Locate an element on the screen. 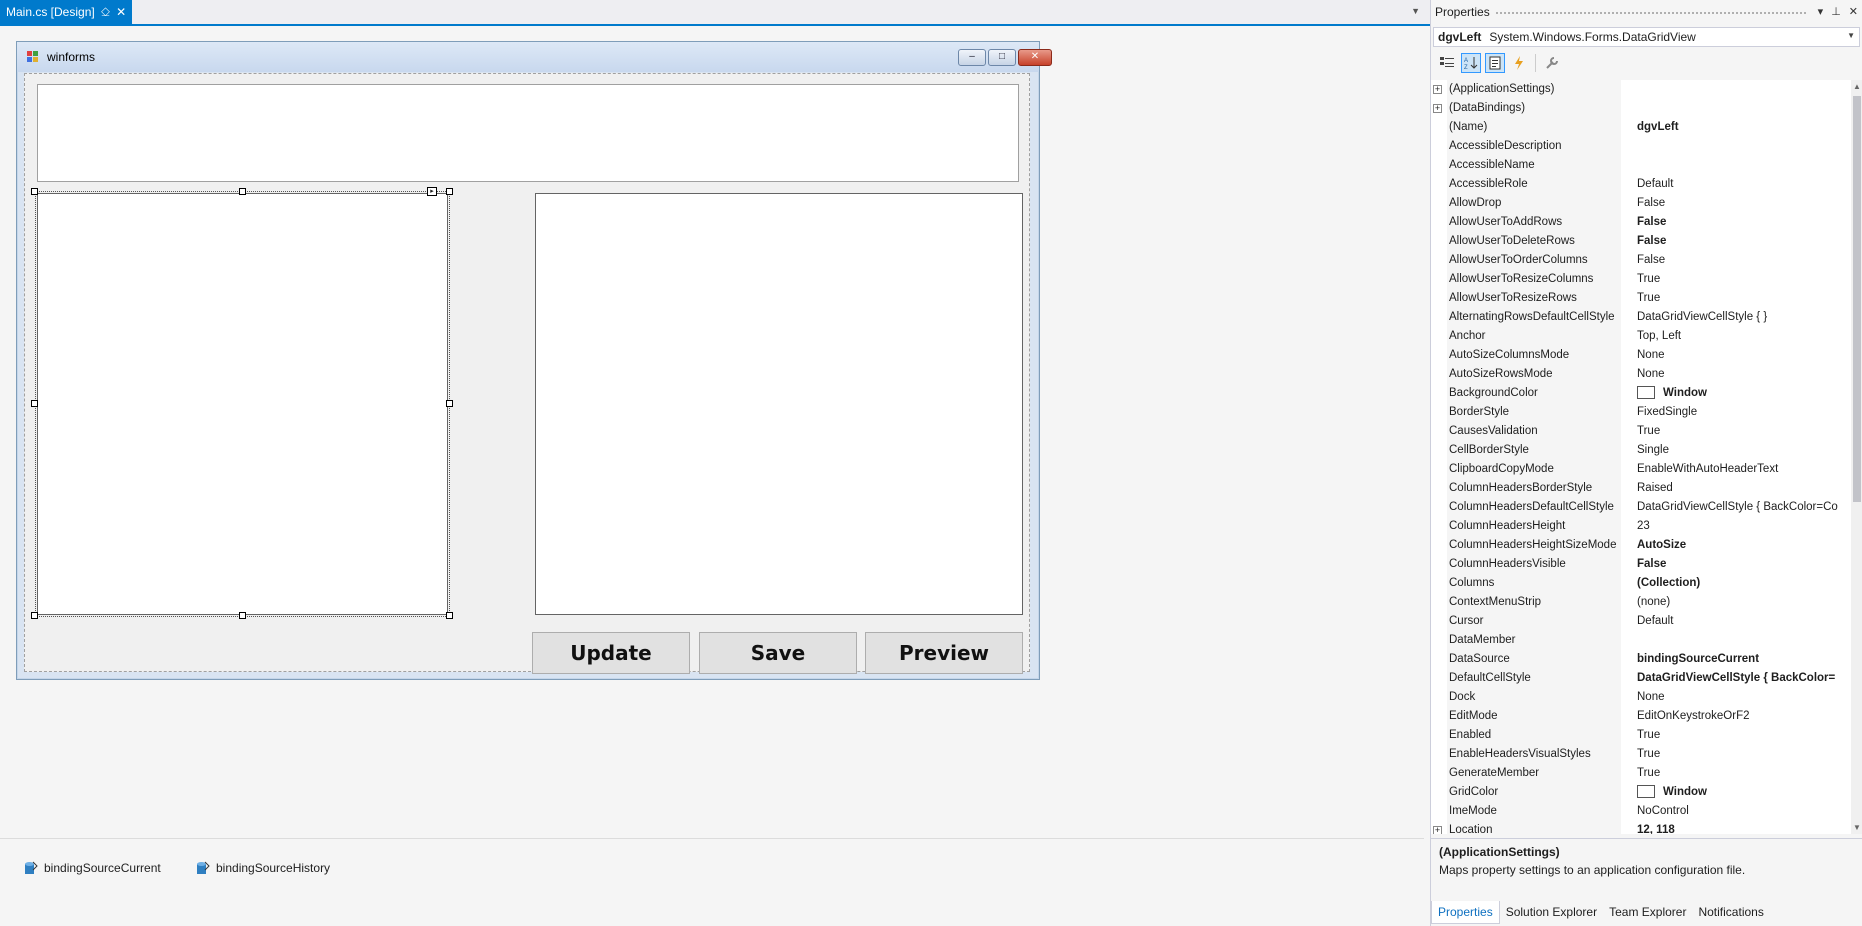 The width and height of the screenshot is (1862, 926). properties-icon is located at coordinates (1495, 63).